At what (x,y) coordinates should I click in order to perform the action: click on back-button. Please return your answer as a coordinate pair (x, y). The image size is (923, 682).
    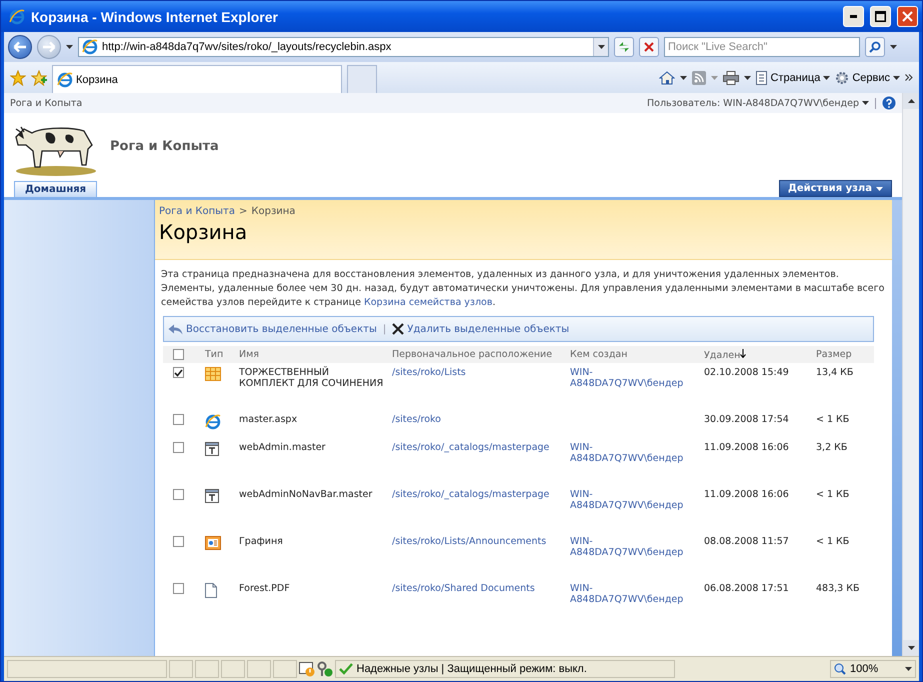
    Looking at the image, I should click on (20, 47).